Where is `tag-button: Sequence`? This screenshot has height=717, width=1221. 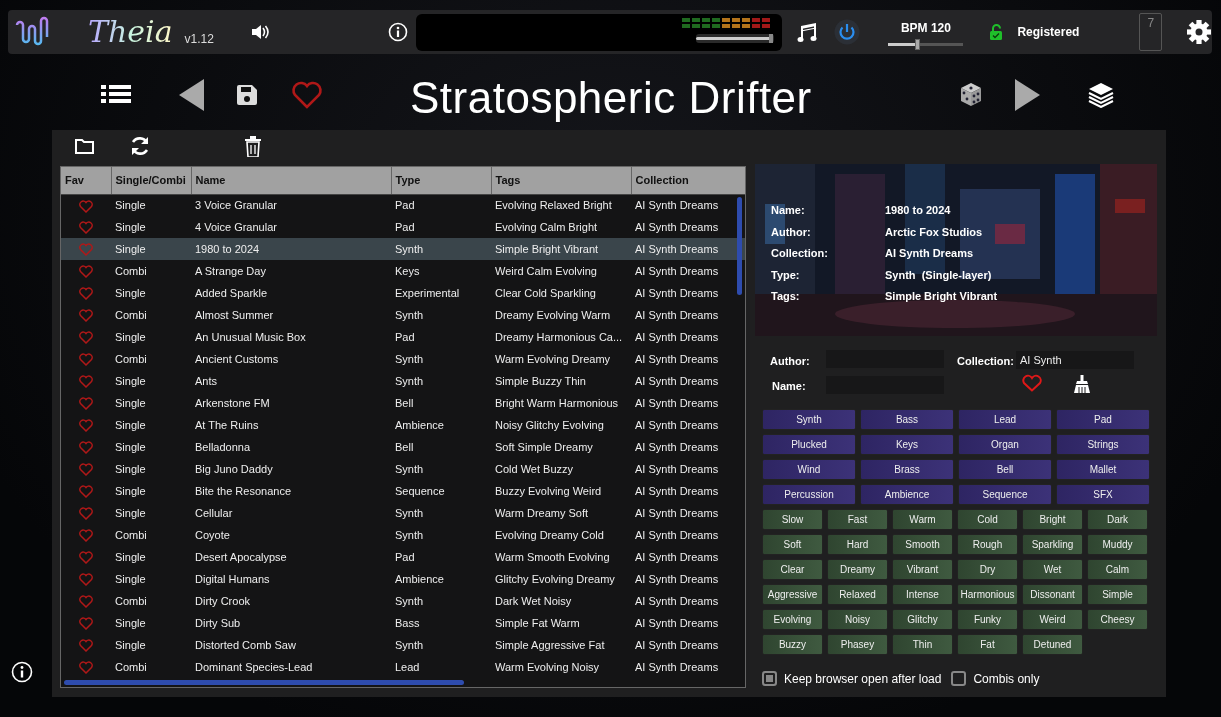 tag-button: Sequence is located at coordinates (1005, 494).